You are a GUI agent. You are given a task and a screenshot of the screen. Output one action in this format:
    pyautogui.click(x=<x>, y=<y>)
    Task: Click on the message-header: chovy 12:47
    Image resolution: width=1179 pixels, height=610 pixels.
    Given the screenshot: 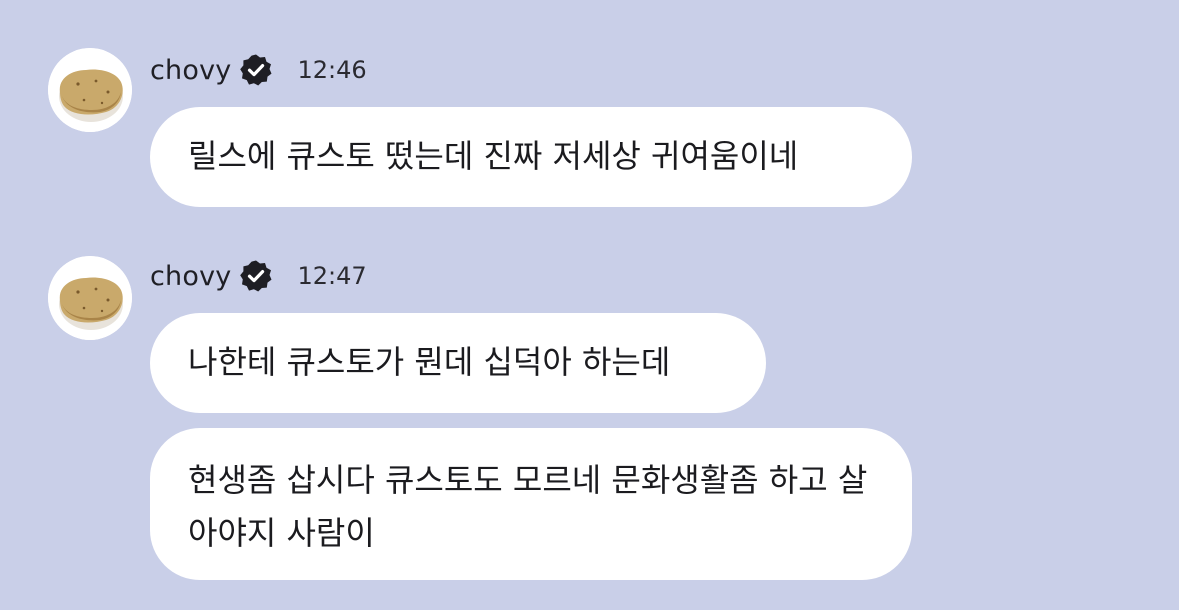 What is the action you would take?
    pyautogui.click(x=258, y=276)
    